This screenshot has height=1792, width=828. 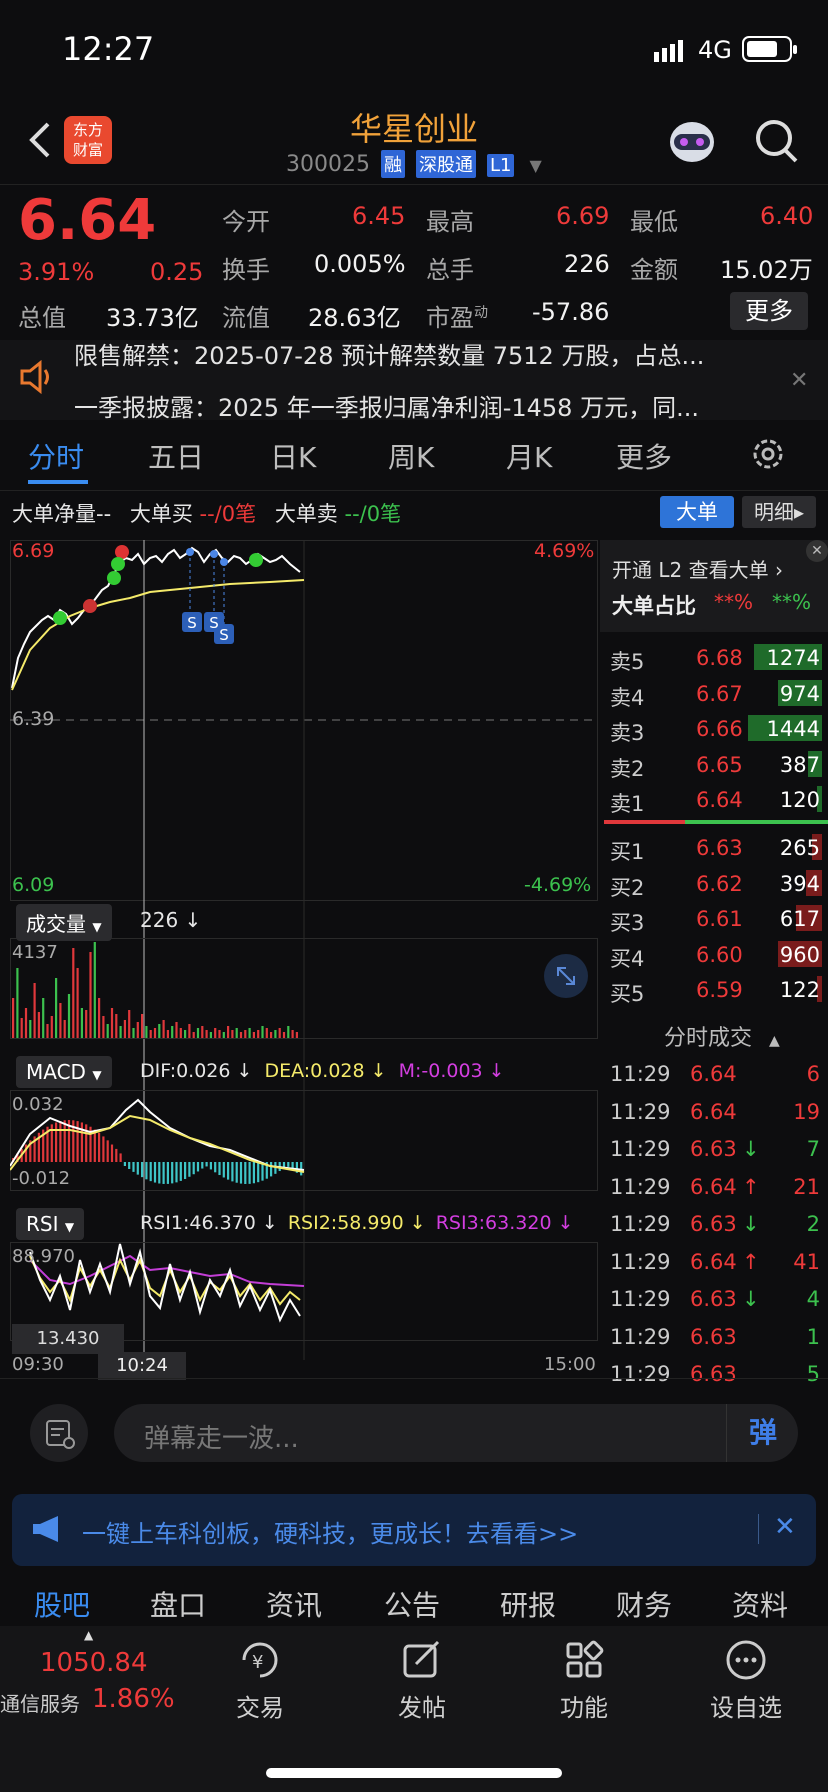 What do you see at coordinates (779, 512) in the screenshot?
I see `detail-button: 明细▸` at bounding box center [779, 512].